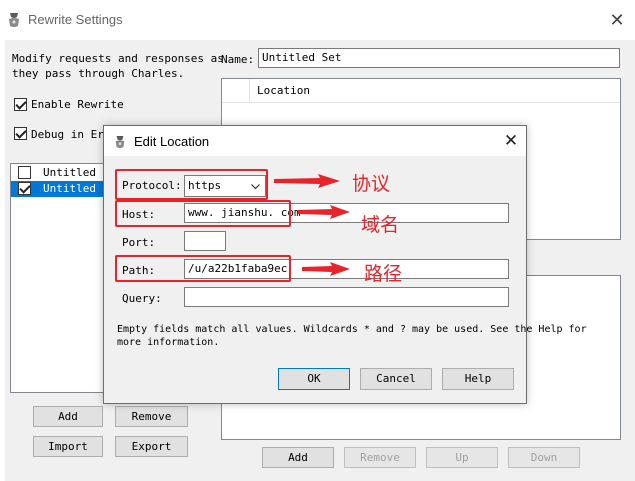 The width and height of the screenshot is (635, 481). What do you see at coordinates (238, 59) in the screenshot?
I see `name-label: Name:` at bounding box center [238, 59].